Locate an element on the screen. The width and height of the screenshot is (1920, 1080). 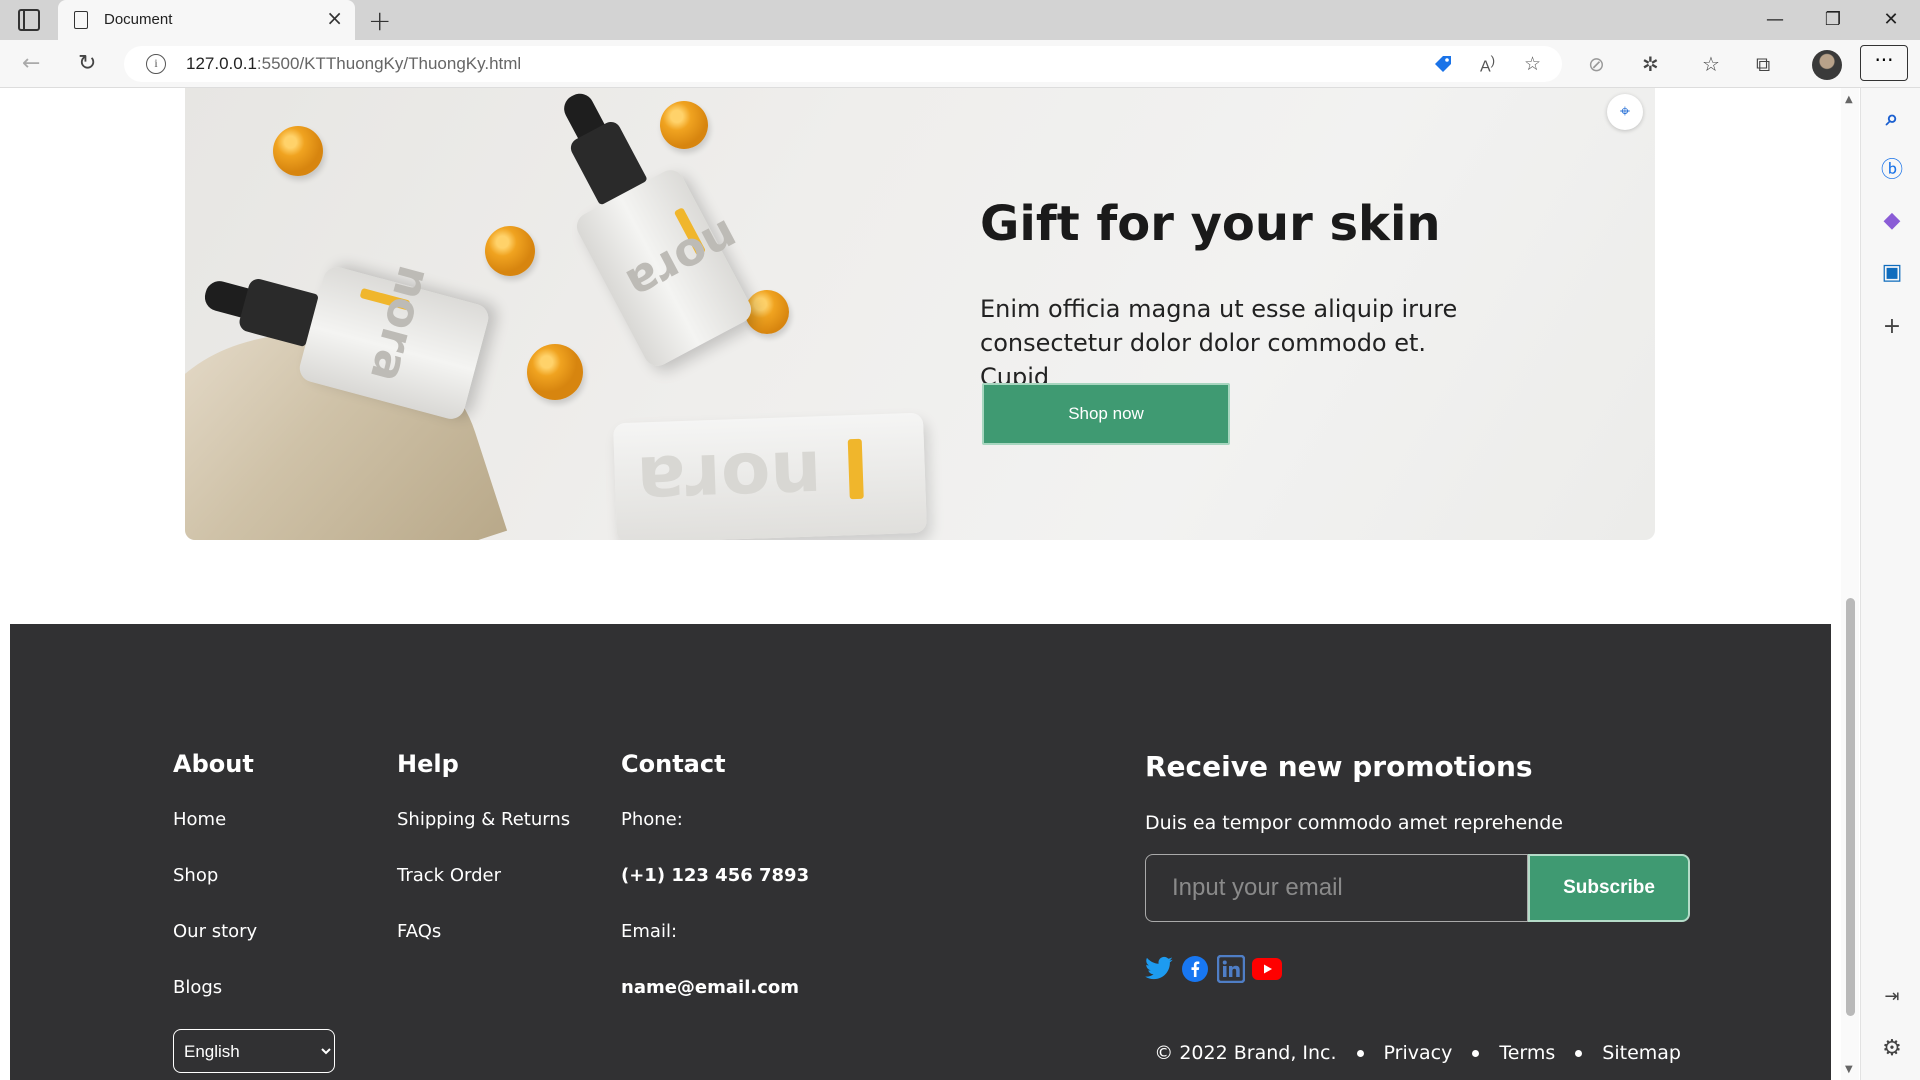
sitemap-link: Sitemap is located at coordinates (1641, 1053).